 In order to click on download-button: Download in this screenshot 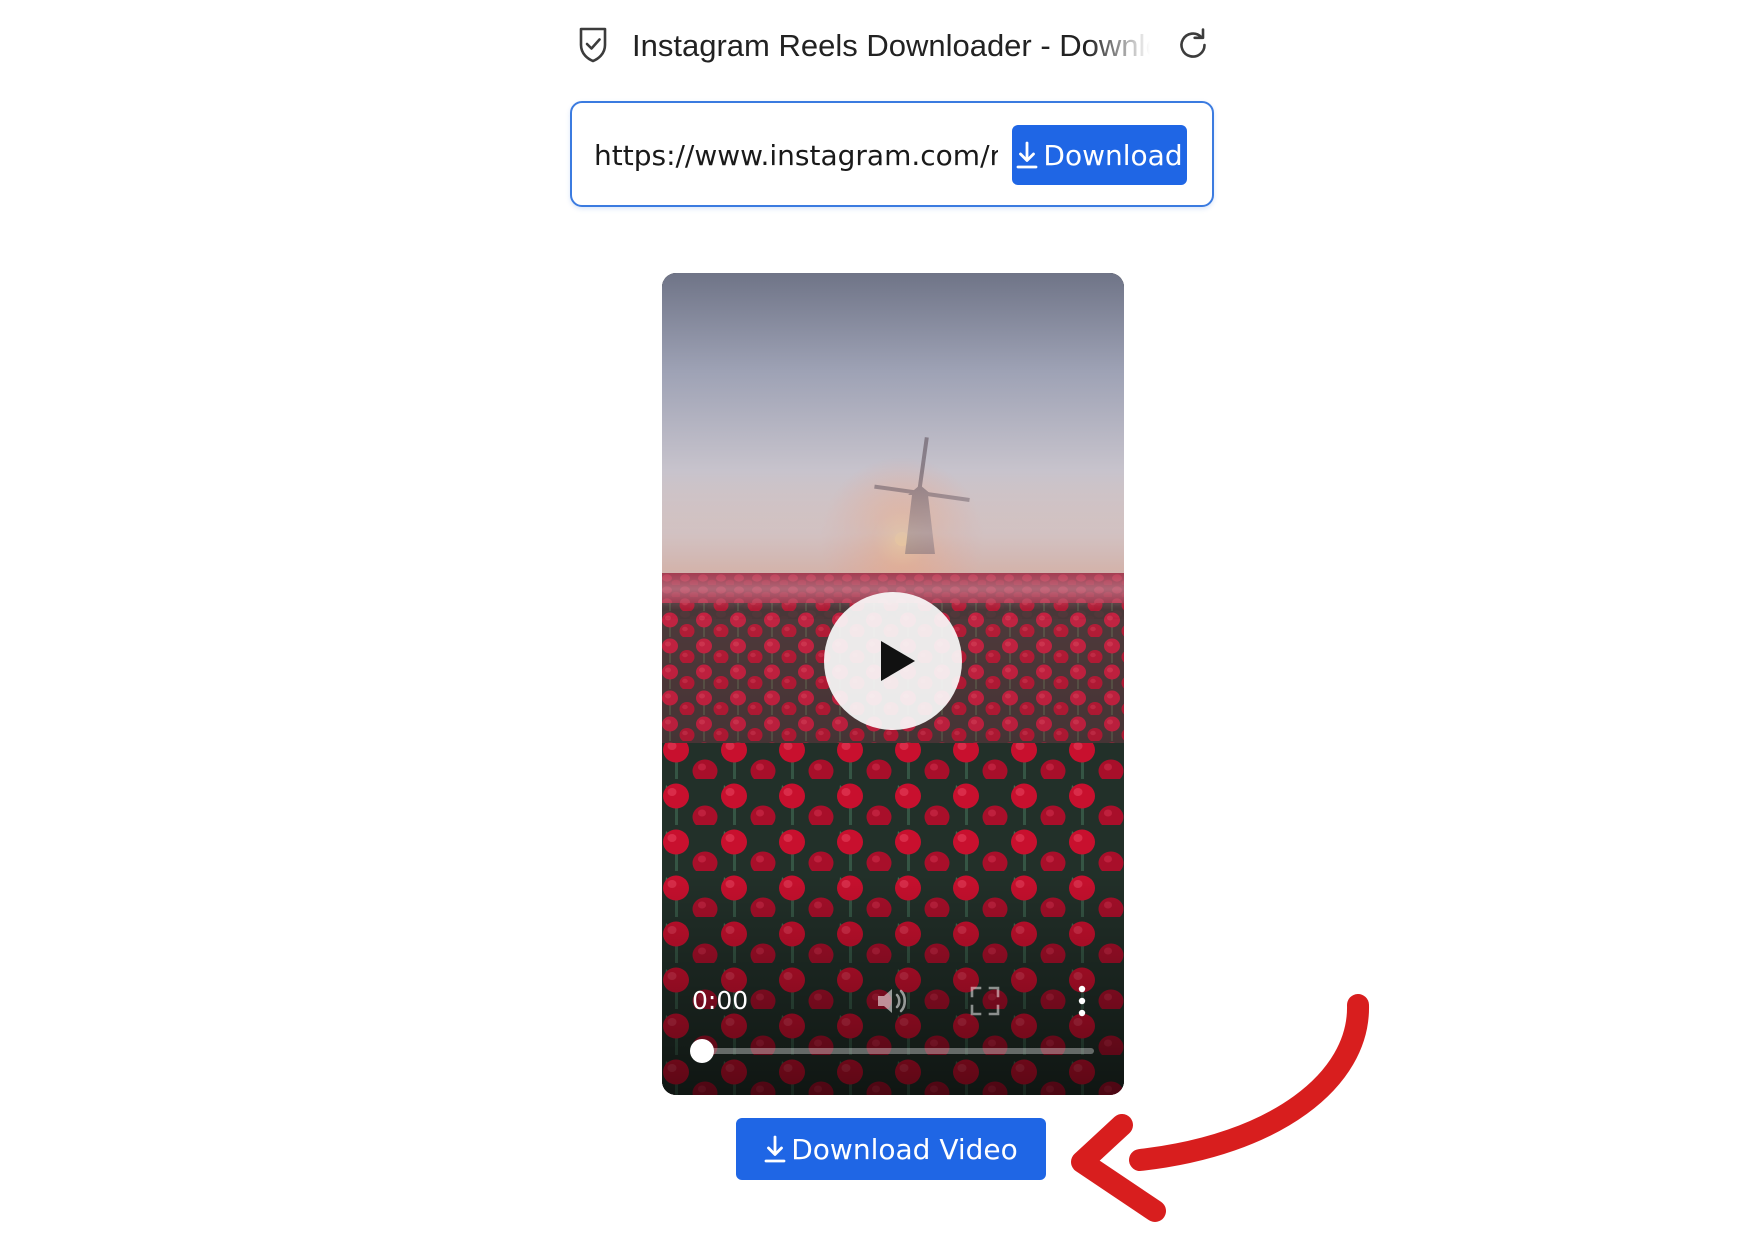, I will do `click(1099, 155)`.